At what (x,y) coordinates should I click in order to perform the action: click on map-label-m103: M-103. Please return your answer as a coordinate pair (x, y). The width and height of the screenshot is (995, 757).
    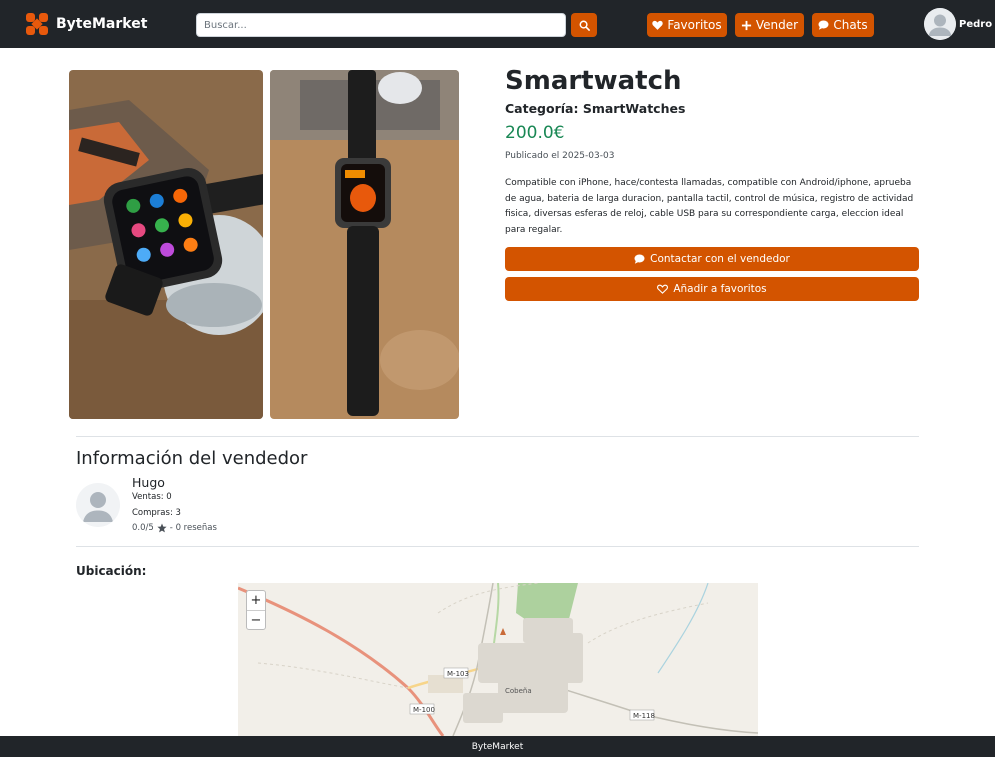
    Looking at the image, I should click on (458, 674).